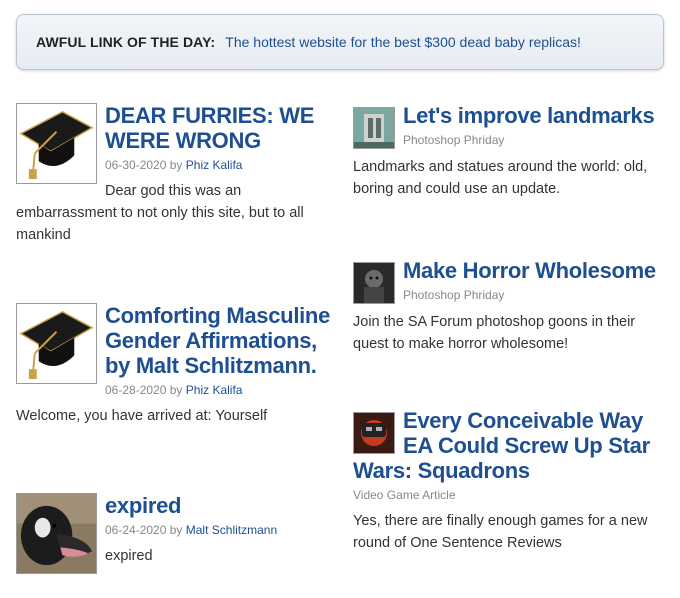 This screenshot has height=598, width=680. I want to click on article-description: Welcome, you have arrived at: Yourself, so click(142, 416).